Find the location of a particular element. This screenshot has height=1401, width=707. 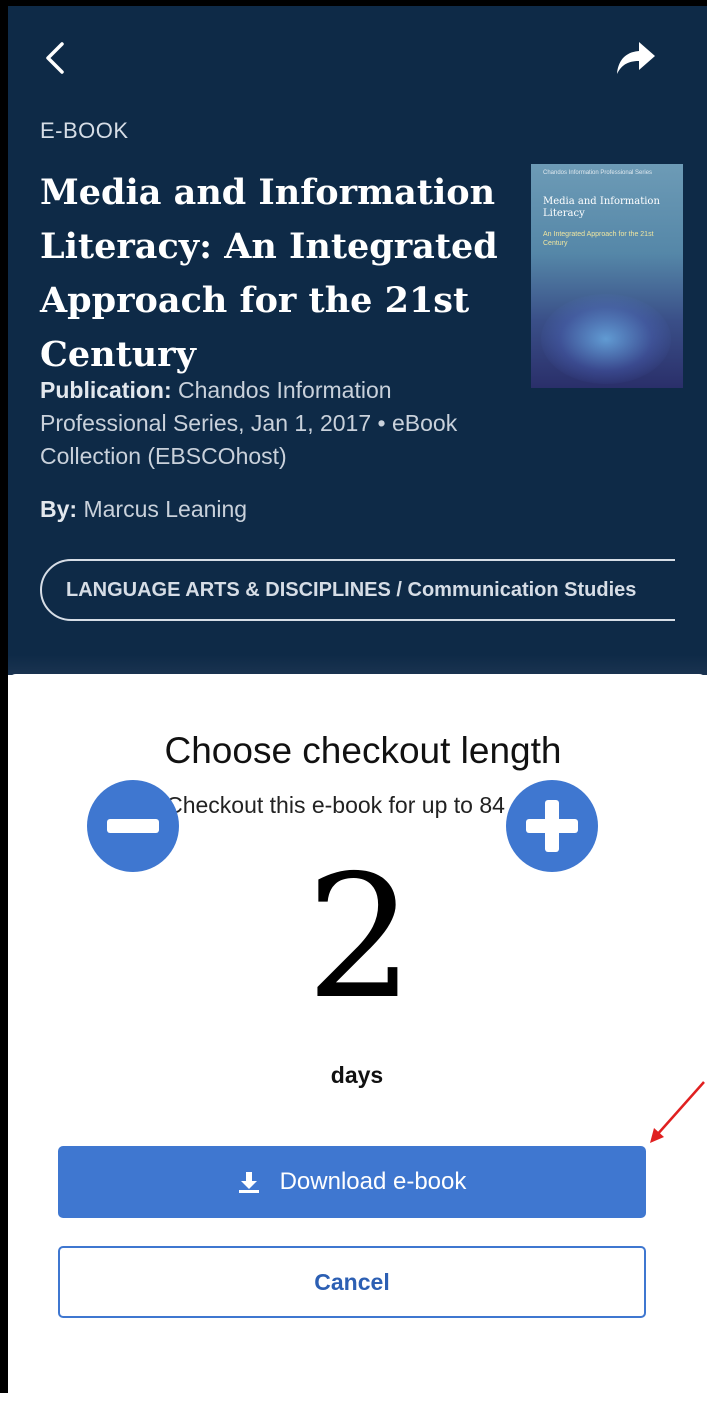

increase-days-button is located at coordinates (552, 826).